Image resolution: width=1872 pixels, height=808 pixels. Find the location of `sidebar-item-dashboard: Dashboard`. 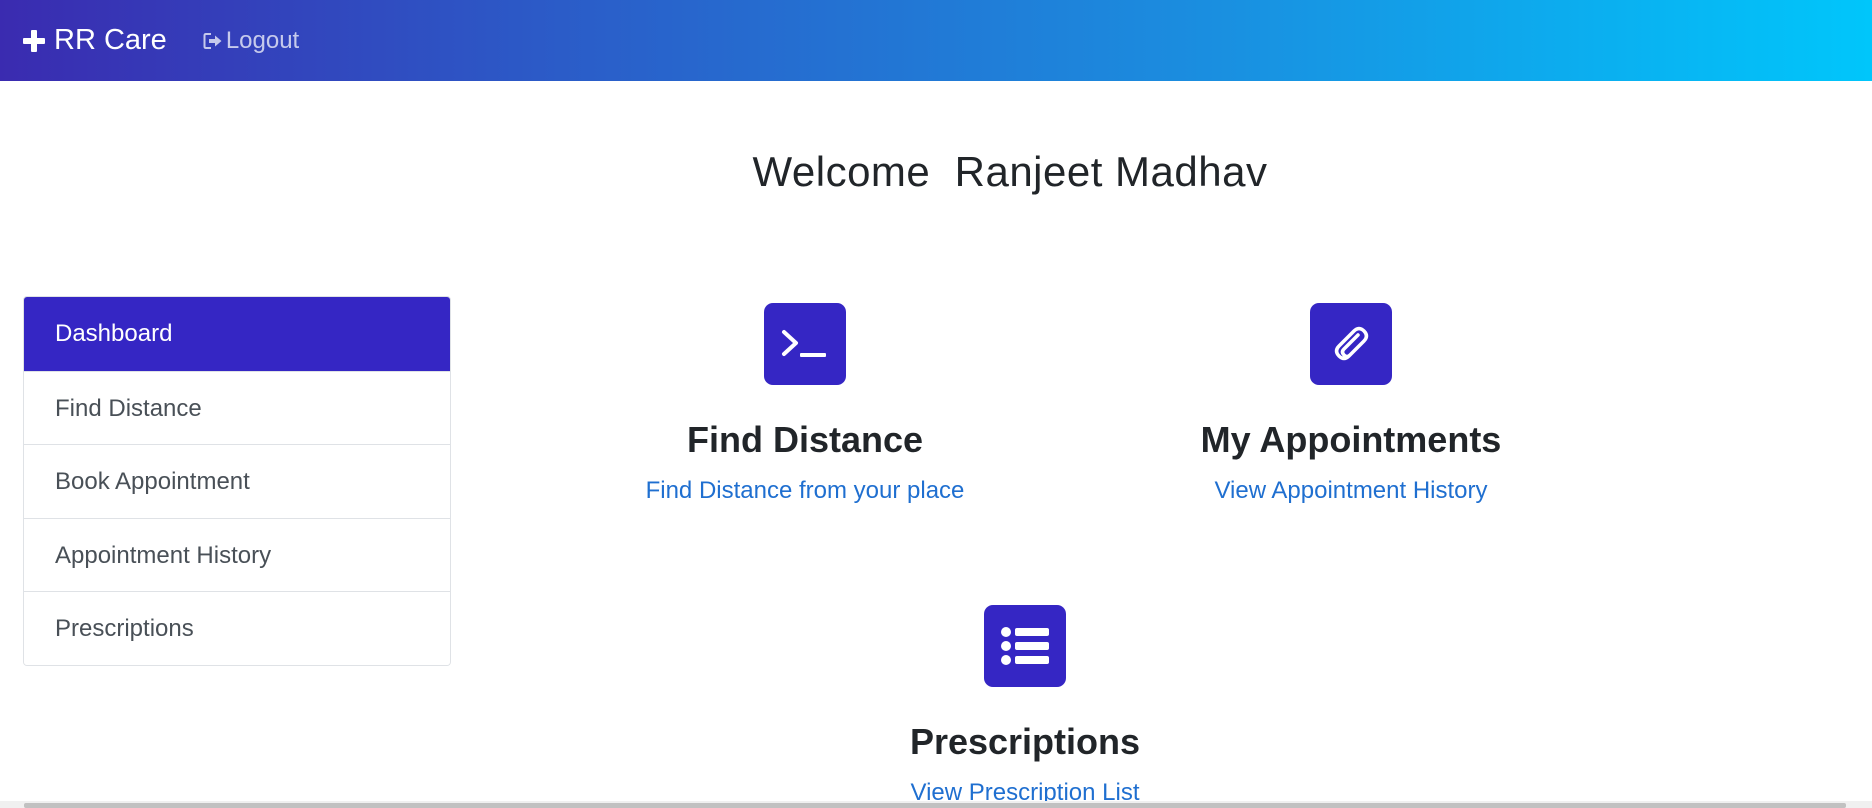

sidebar-item-dashboard: Dashboard is located at coordinates (237, 334).